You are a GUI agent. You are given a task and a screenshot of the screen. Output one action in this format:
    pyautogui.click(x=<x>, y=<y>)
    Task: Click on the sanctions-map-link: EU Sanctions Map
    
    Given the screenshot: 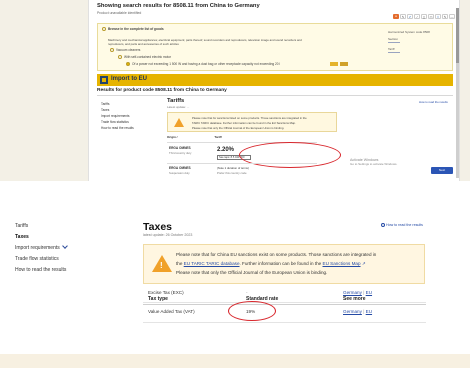 What is the action you would take?
    pyautogui.click(x=342, y=263)
    